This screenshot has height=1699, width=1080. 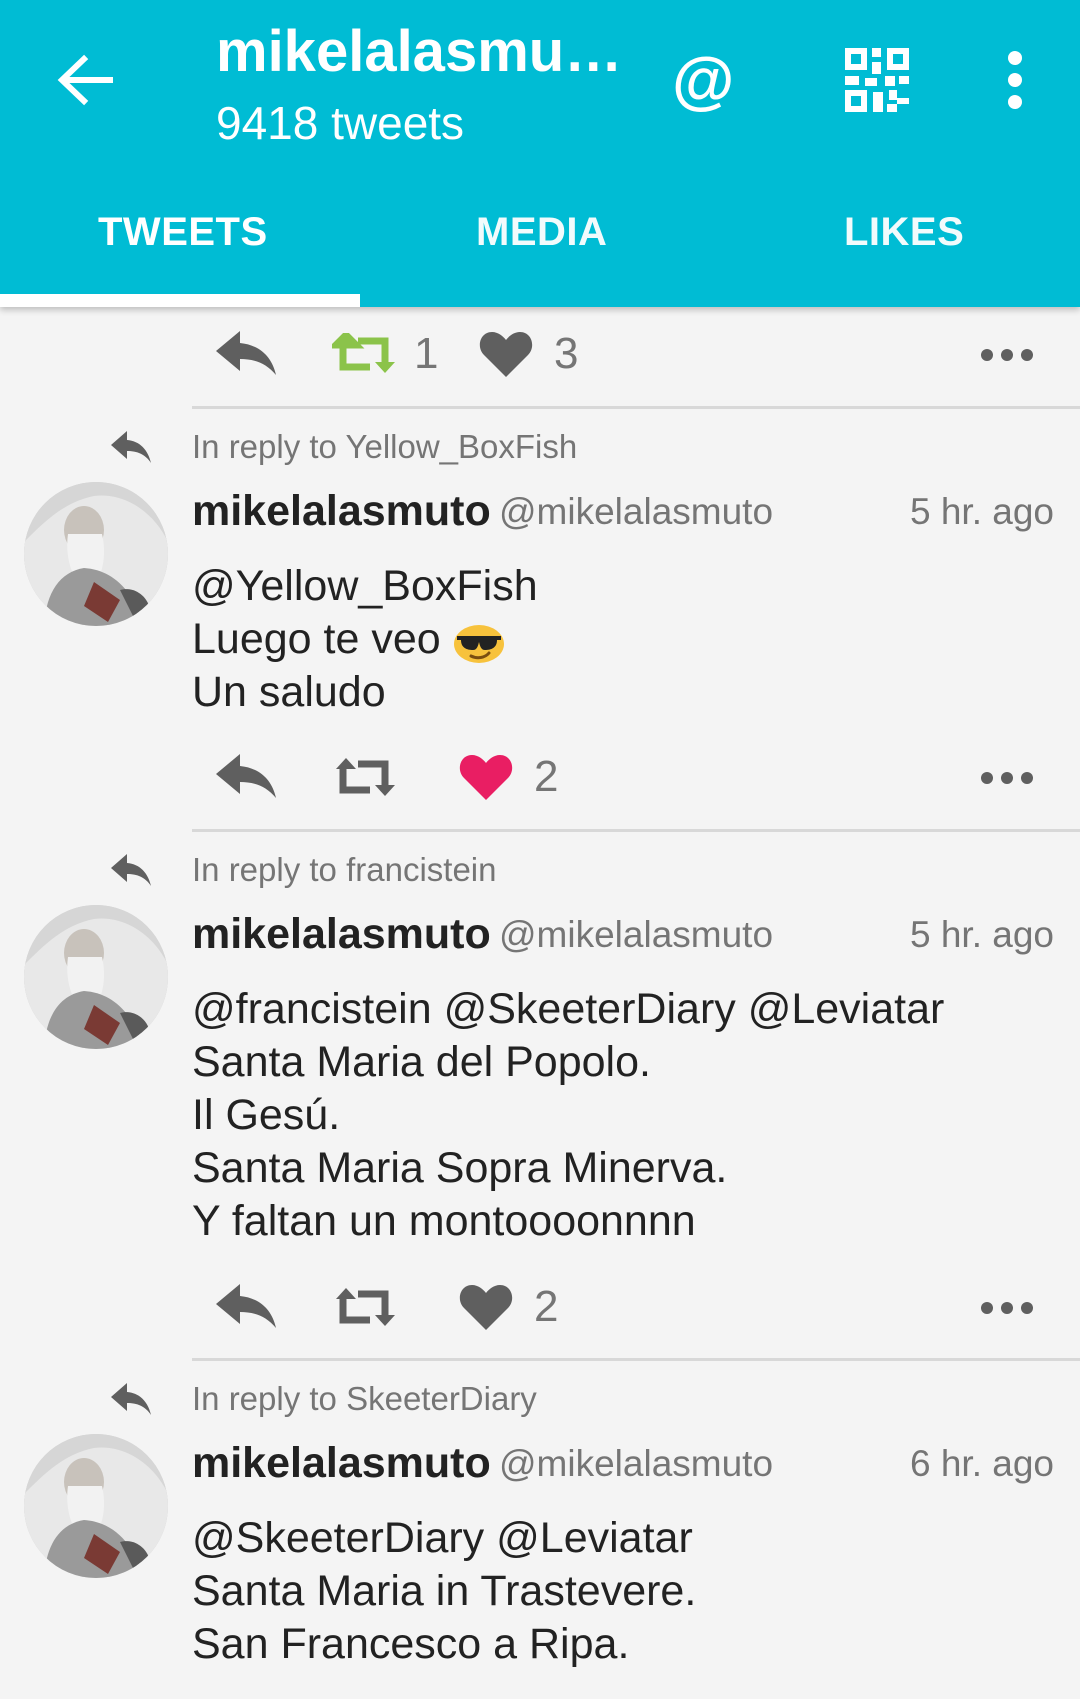 What do you see at coordinates (560, 874) in the screenshot?
I see `reply-context: In reply to francistein` at bounding box center [560, 874].